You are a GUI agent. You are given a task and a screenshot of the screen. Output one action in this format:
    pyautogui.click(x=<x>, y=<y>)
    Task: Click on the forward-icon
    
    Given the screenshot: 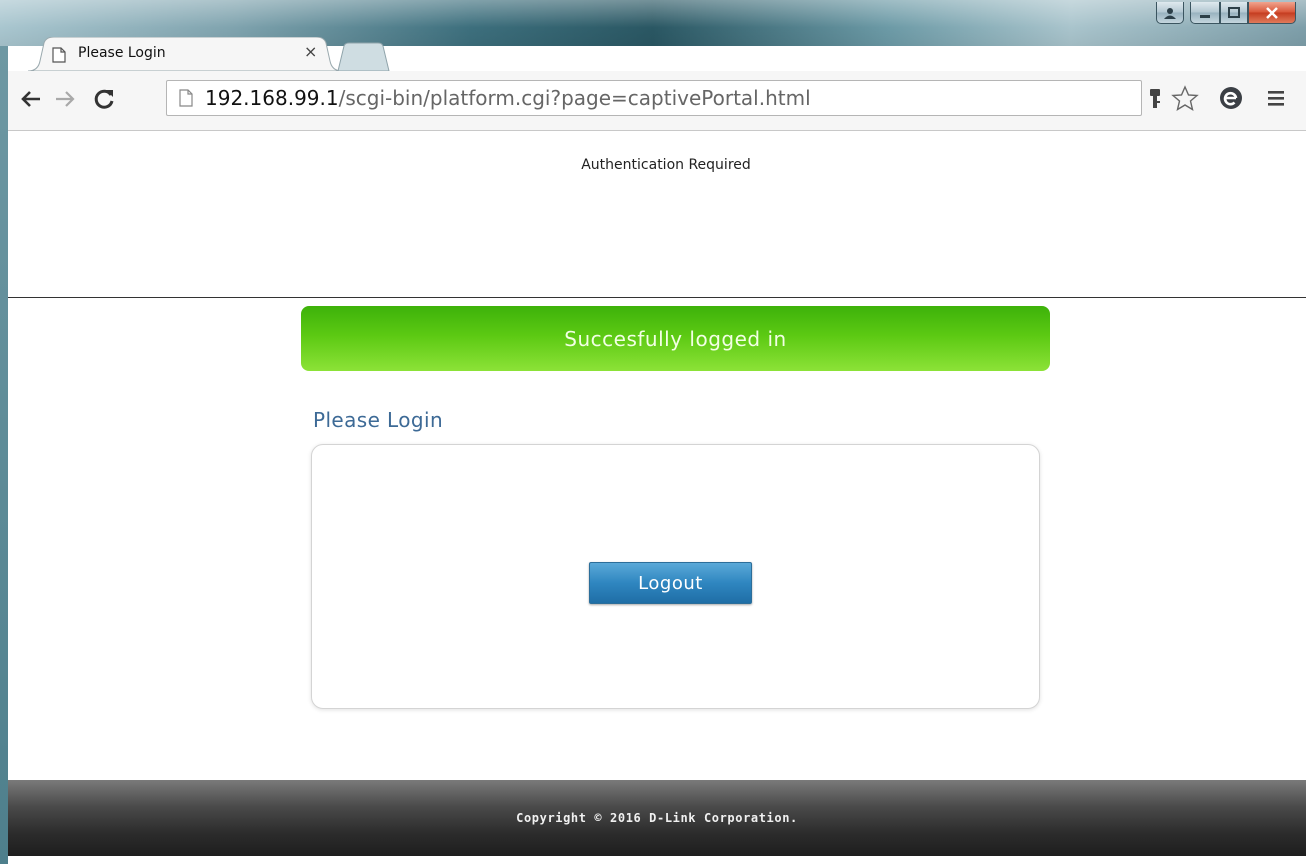 What is the action you would take?
    pyautogui.click(x=65, y=99)
    